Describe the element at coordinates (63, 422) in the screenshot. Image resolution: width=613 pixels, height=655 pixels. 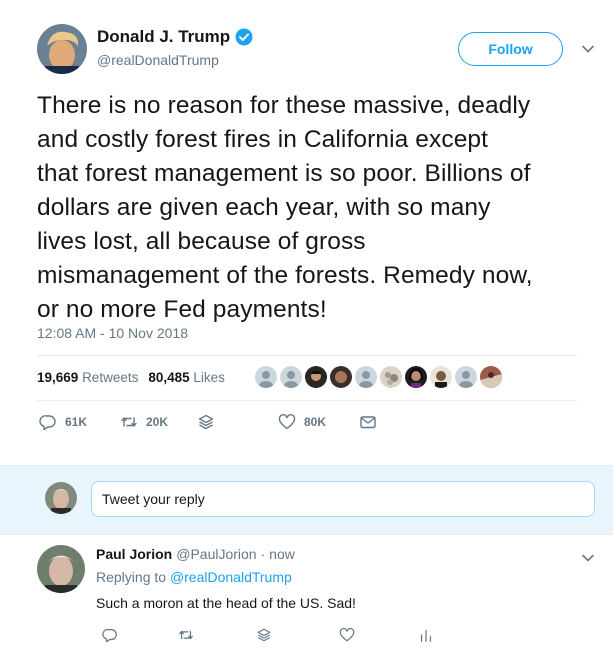
I see `reply-action: 61K` at that location.